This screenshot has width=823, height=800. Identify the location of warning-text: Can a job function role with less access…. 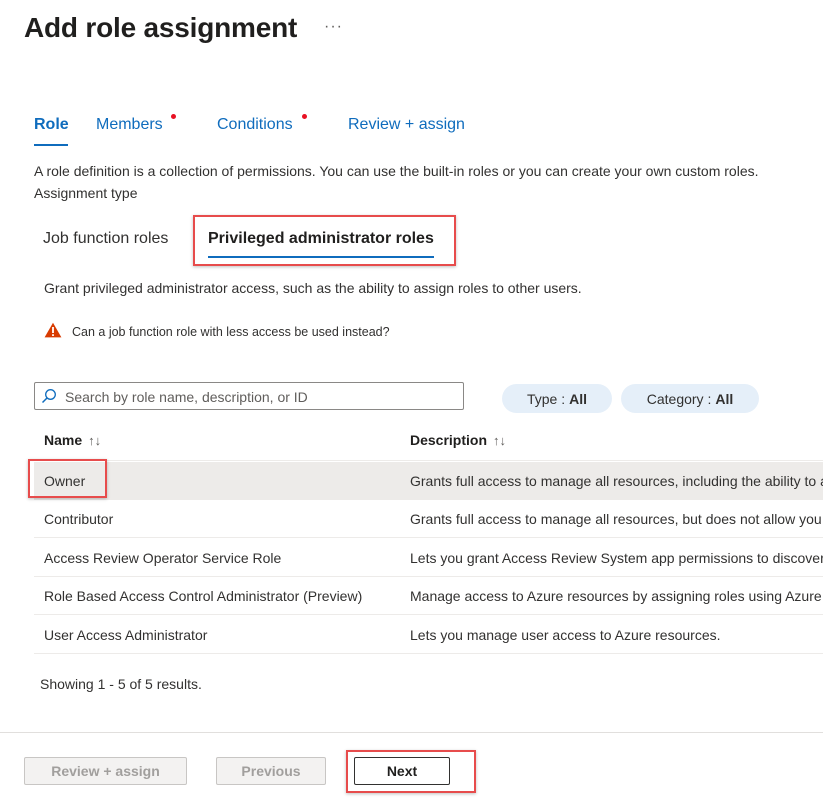
(231, 332).